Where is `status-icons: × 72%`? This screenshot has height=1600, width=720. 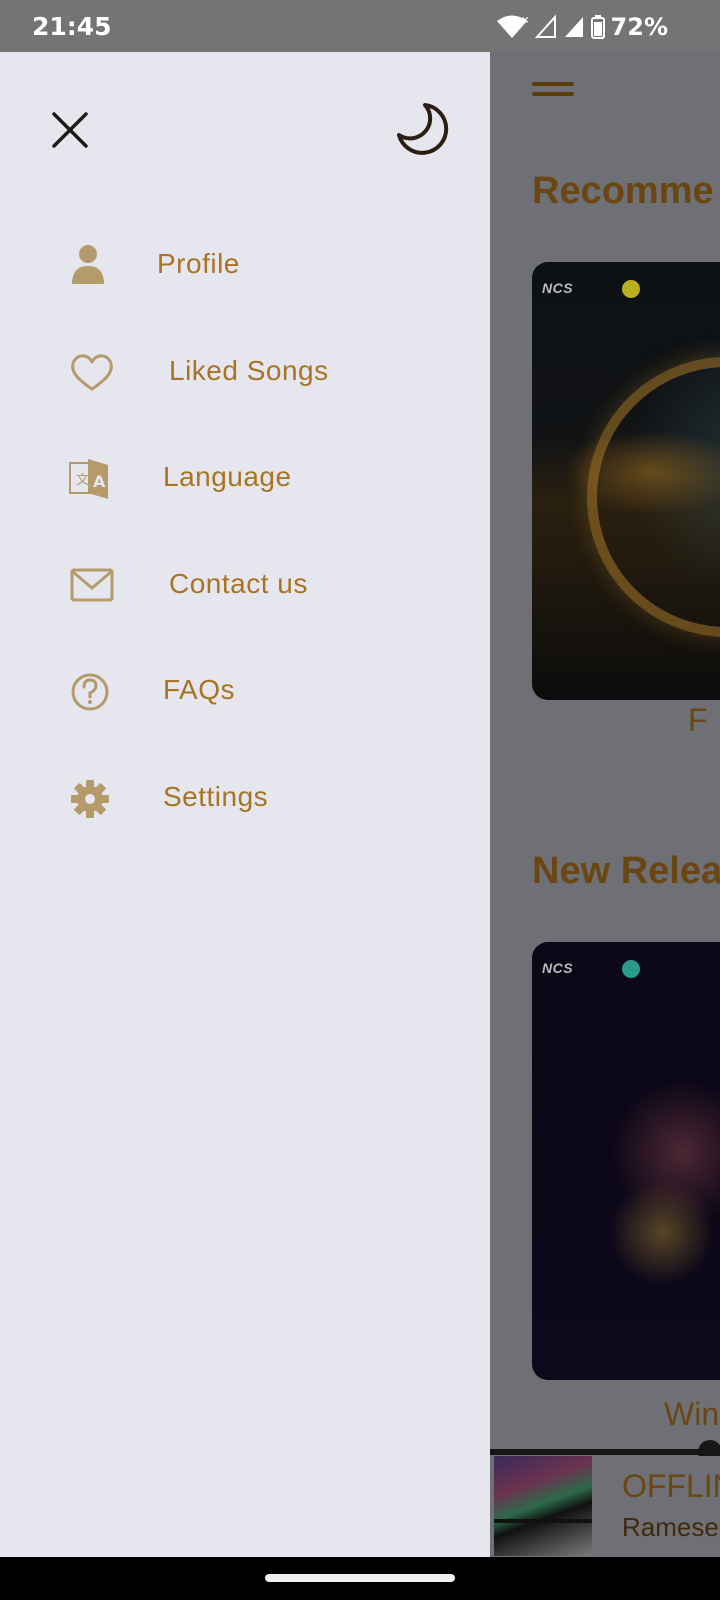 status-icons: × 72% is located at coordinates (581, 27).